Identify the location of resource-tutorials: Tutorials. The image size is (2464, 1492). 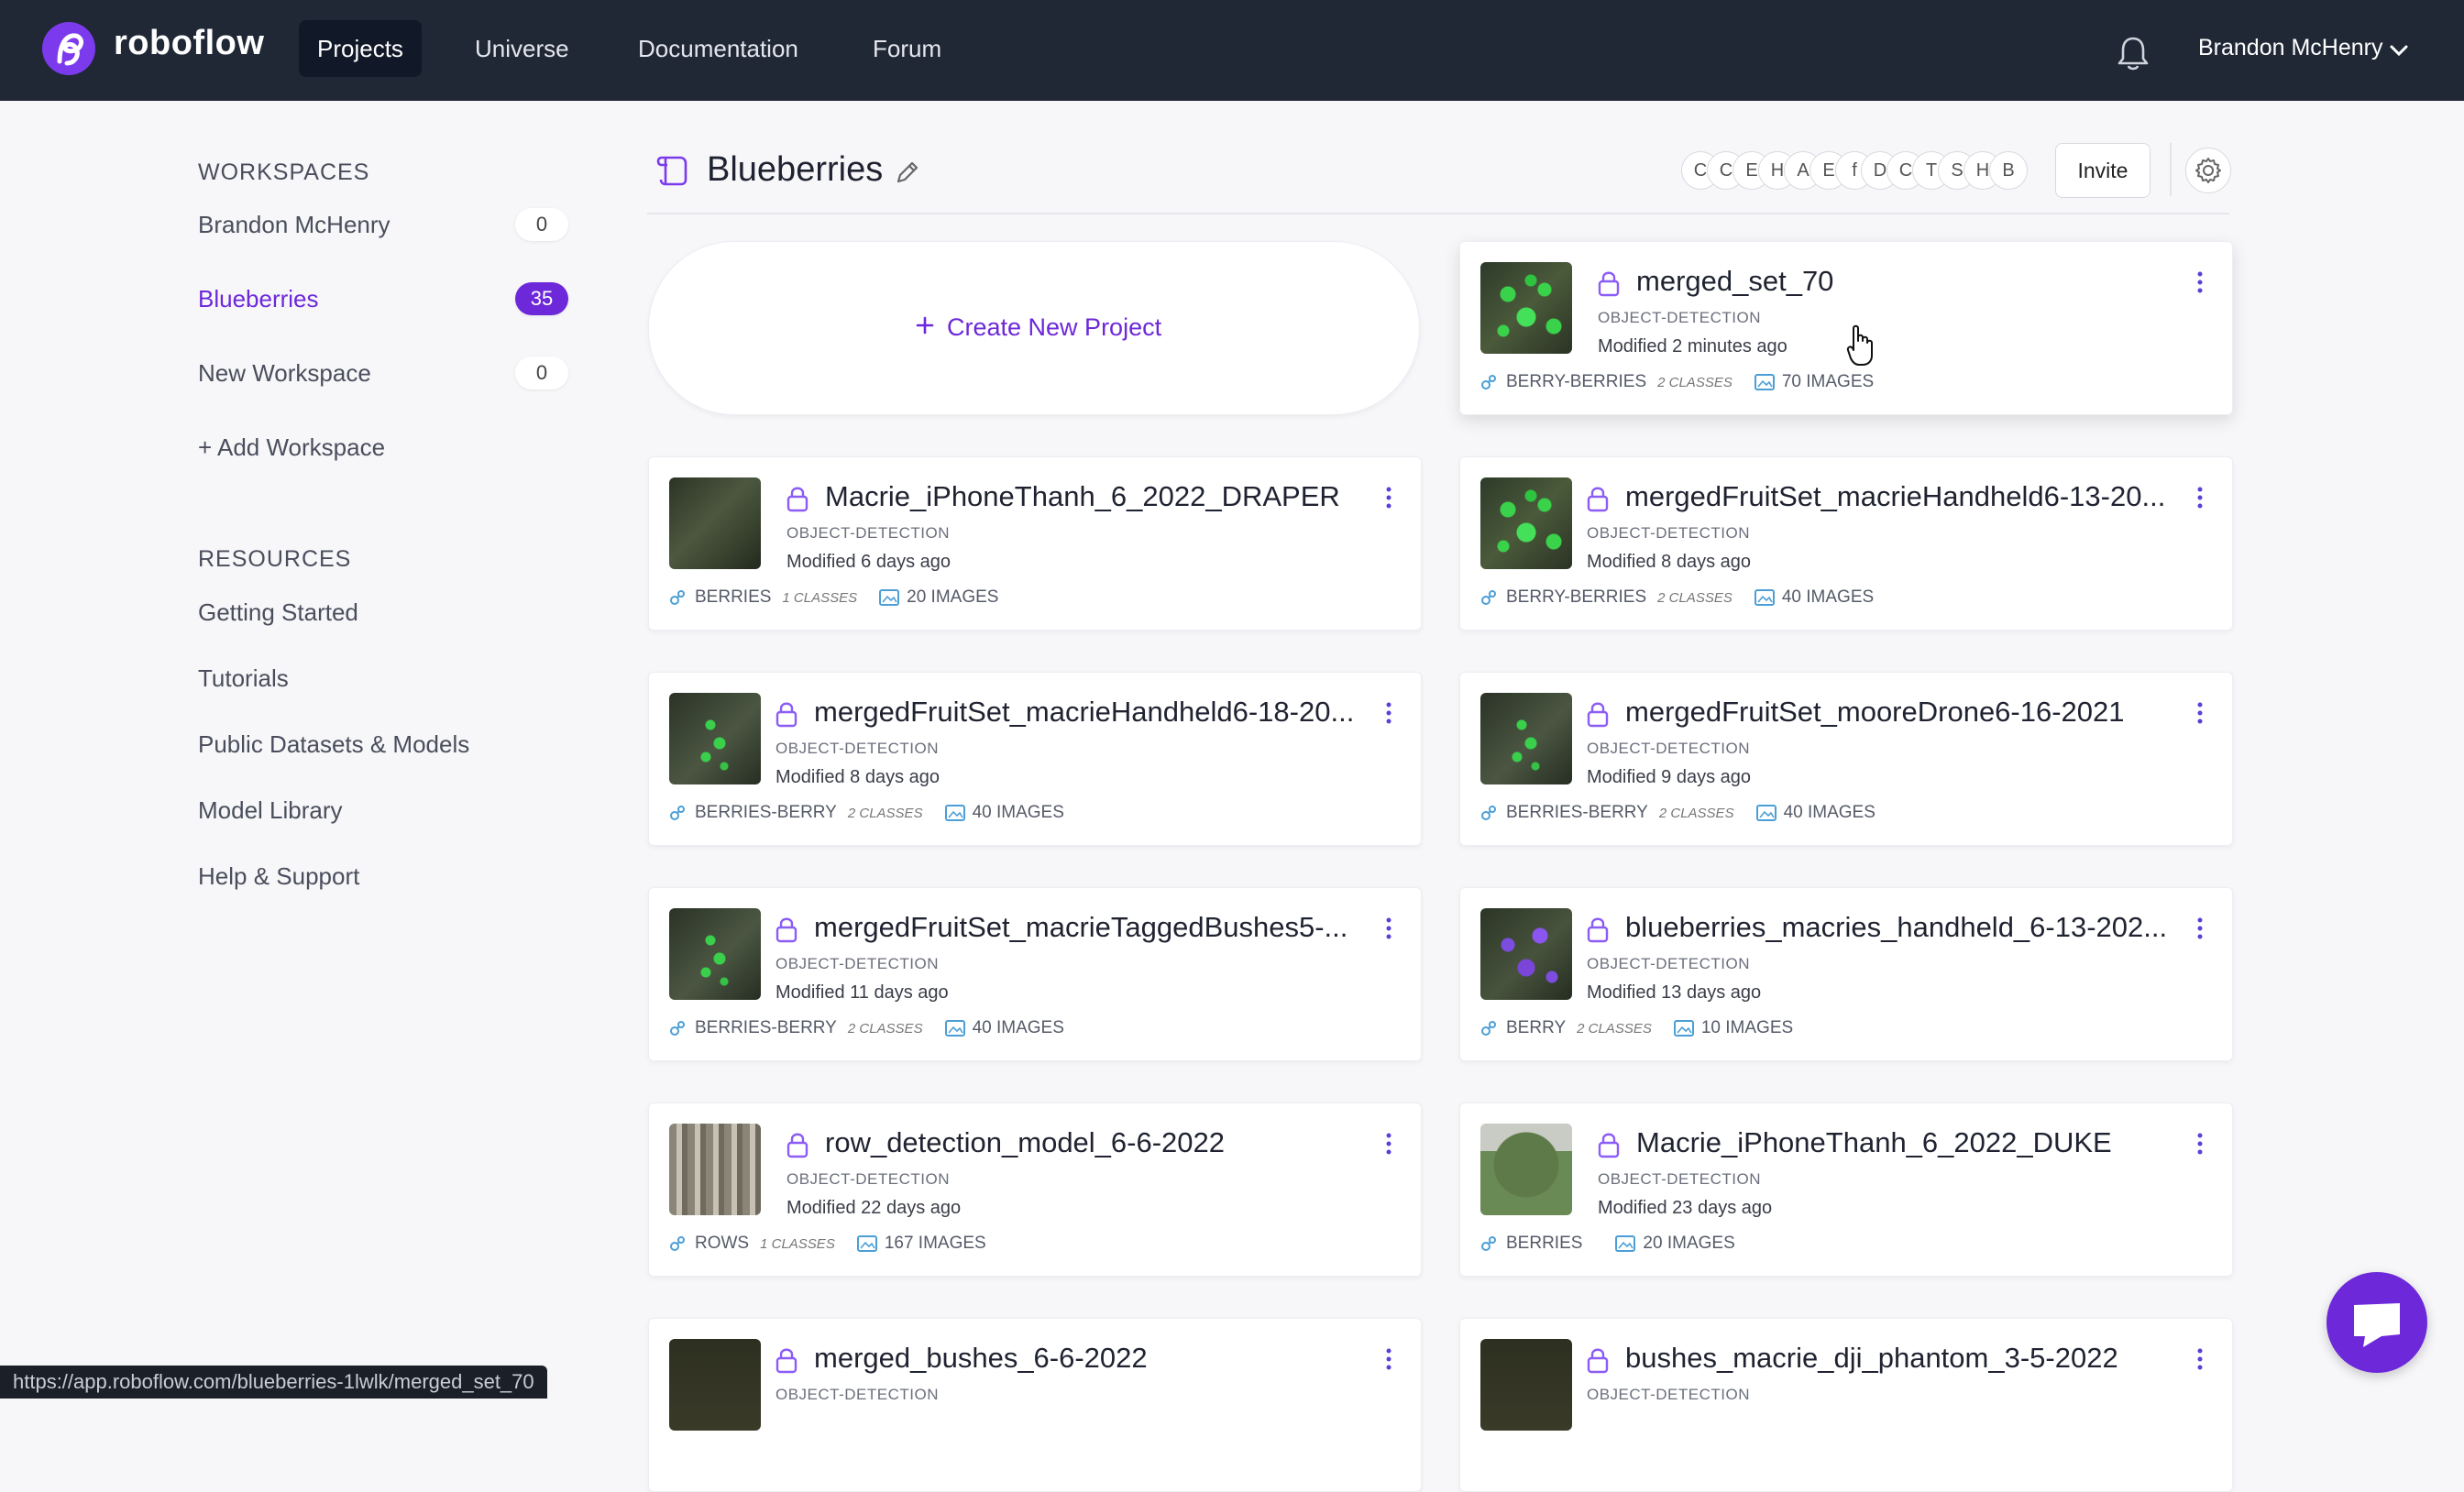
(243, 679).